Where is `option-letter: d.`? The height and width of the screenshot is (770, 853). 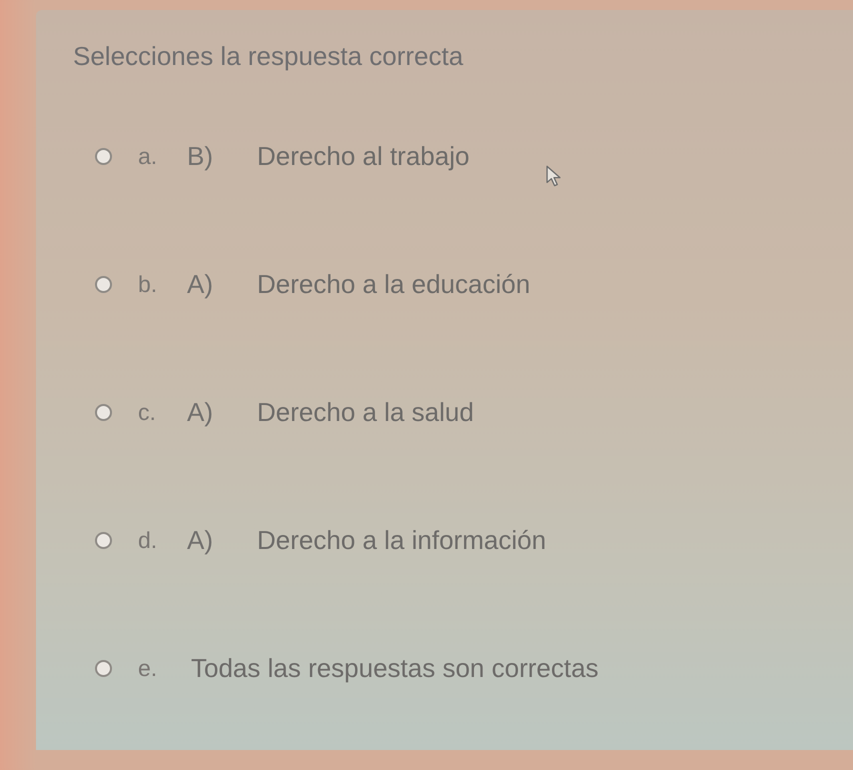 option-letter: d. is located at coordinates (148, 540).